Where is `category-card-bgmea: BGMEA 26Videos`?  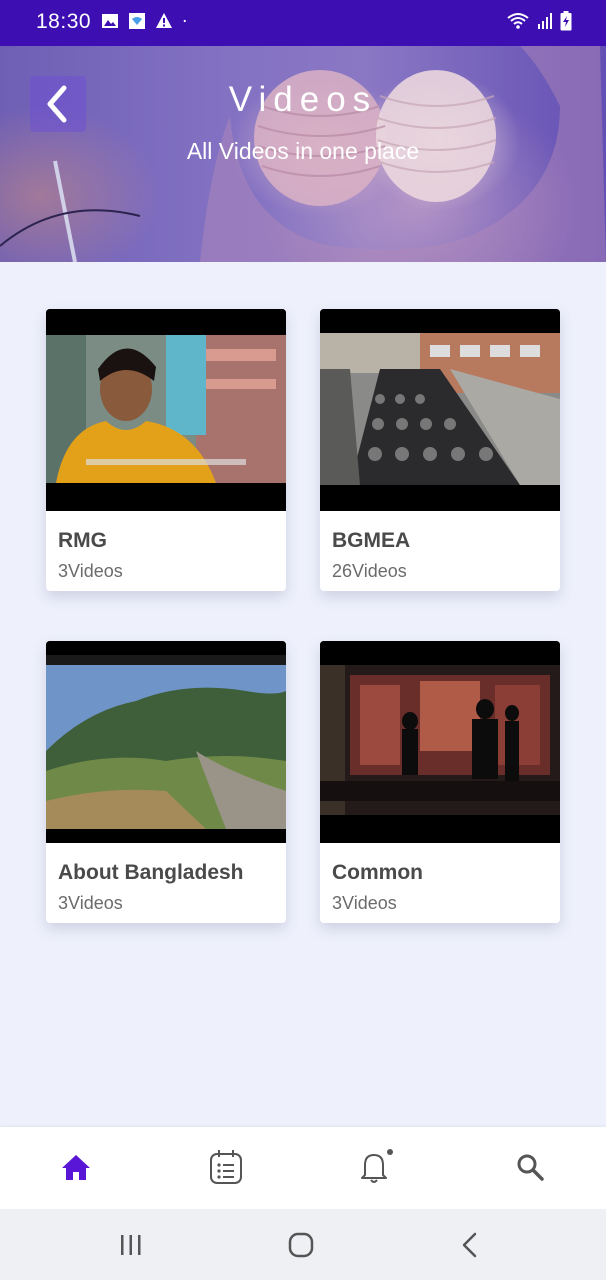
category-card-bgmea: BGMEA 26Videos is located at coordinates (440, 450).